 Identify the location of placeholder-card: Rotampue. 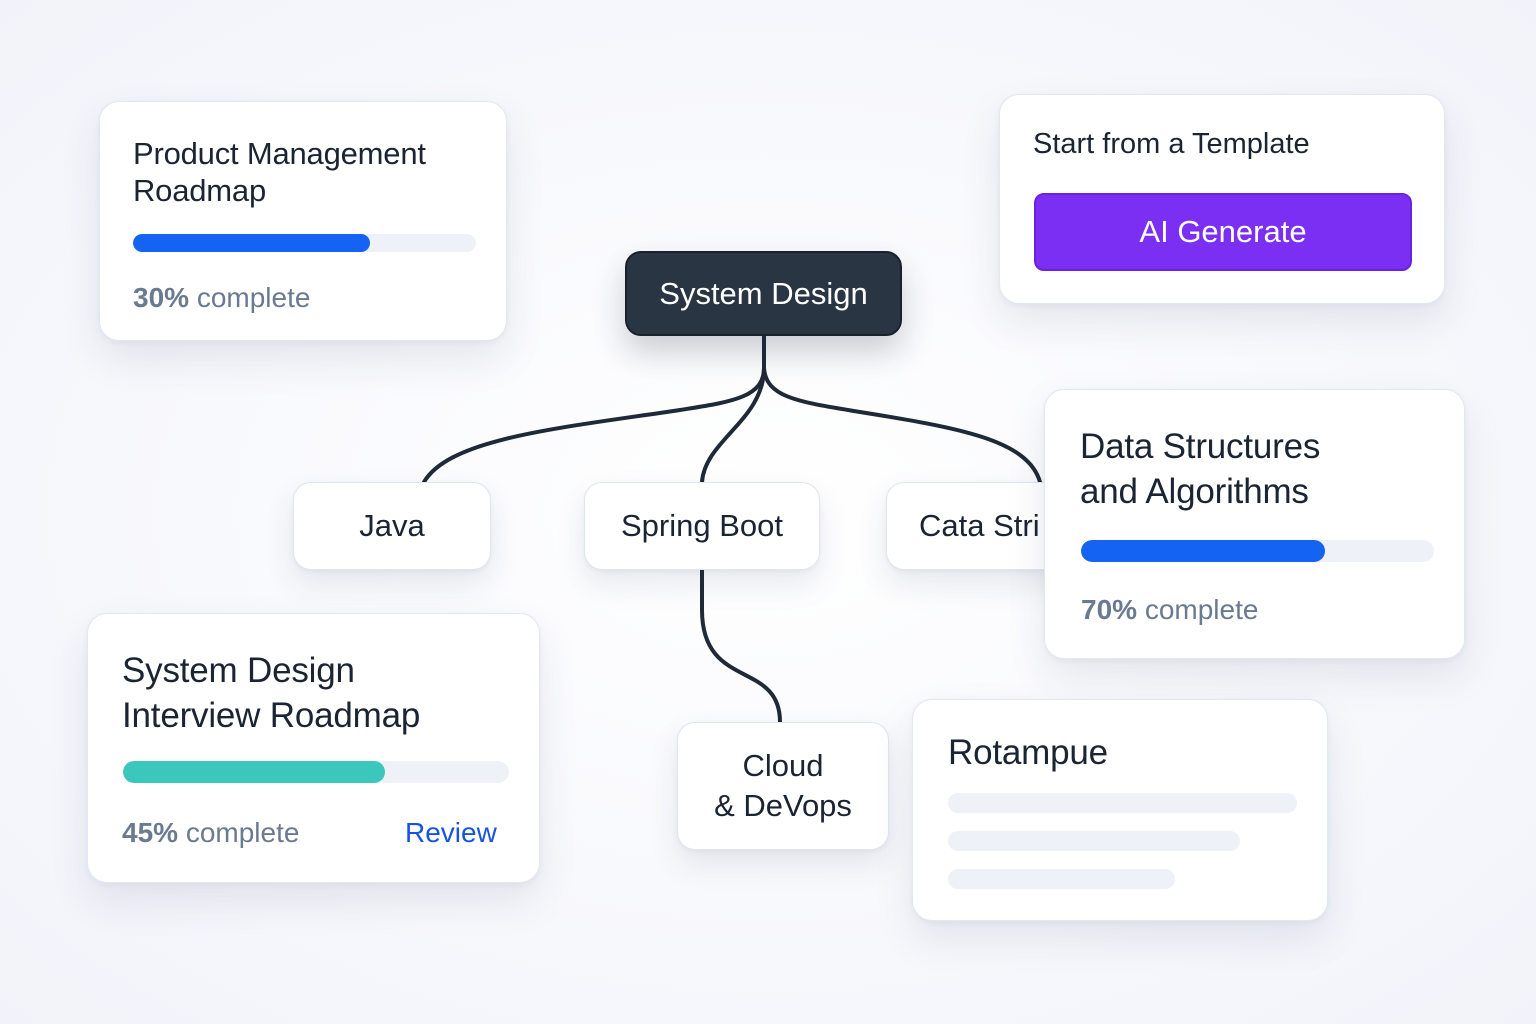
(1120, 810).